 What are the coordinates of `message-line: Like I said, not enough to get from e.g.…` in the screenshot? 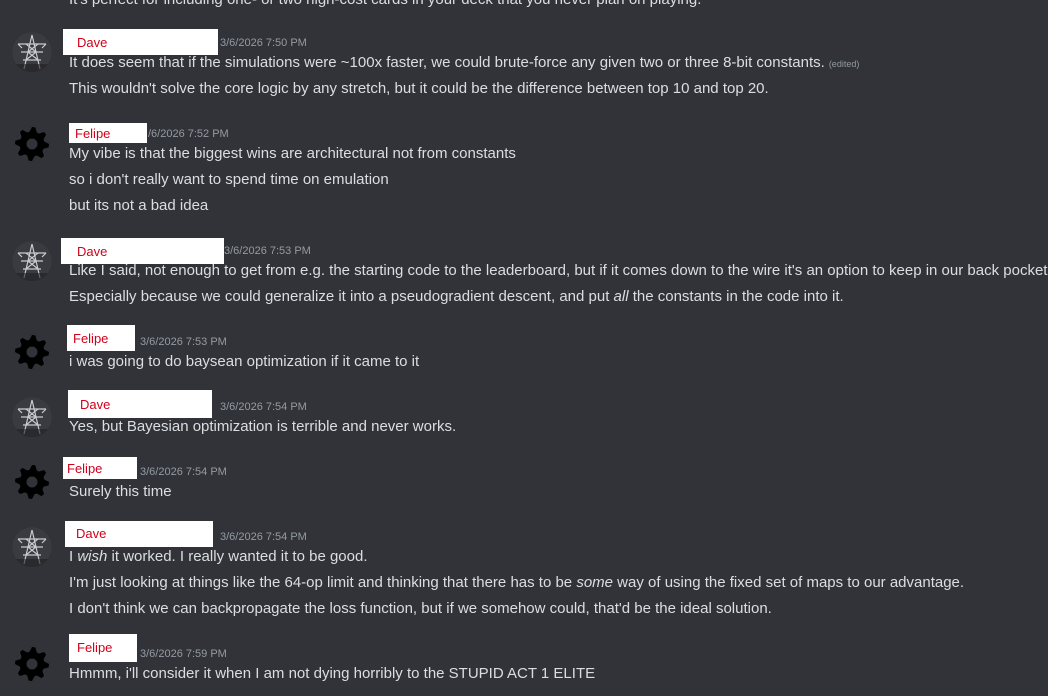 It's located at (558, 270).